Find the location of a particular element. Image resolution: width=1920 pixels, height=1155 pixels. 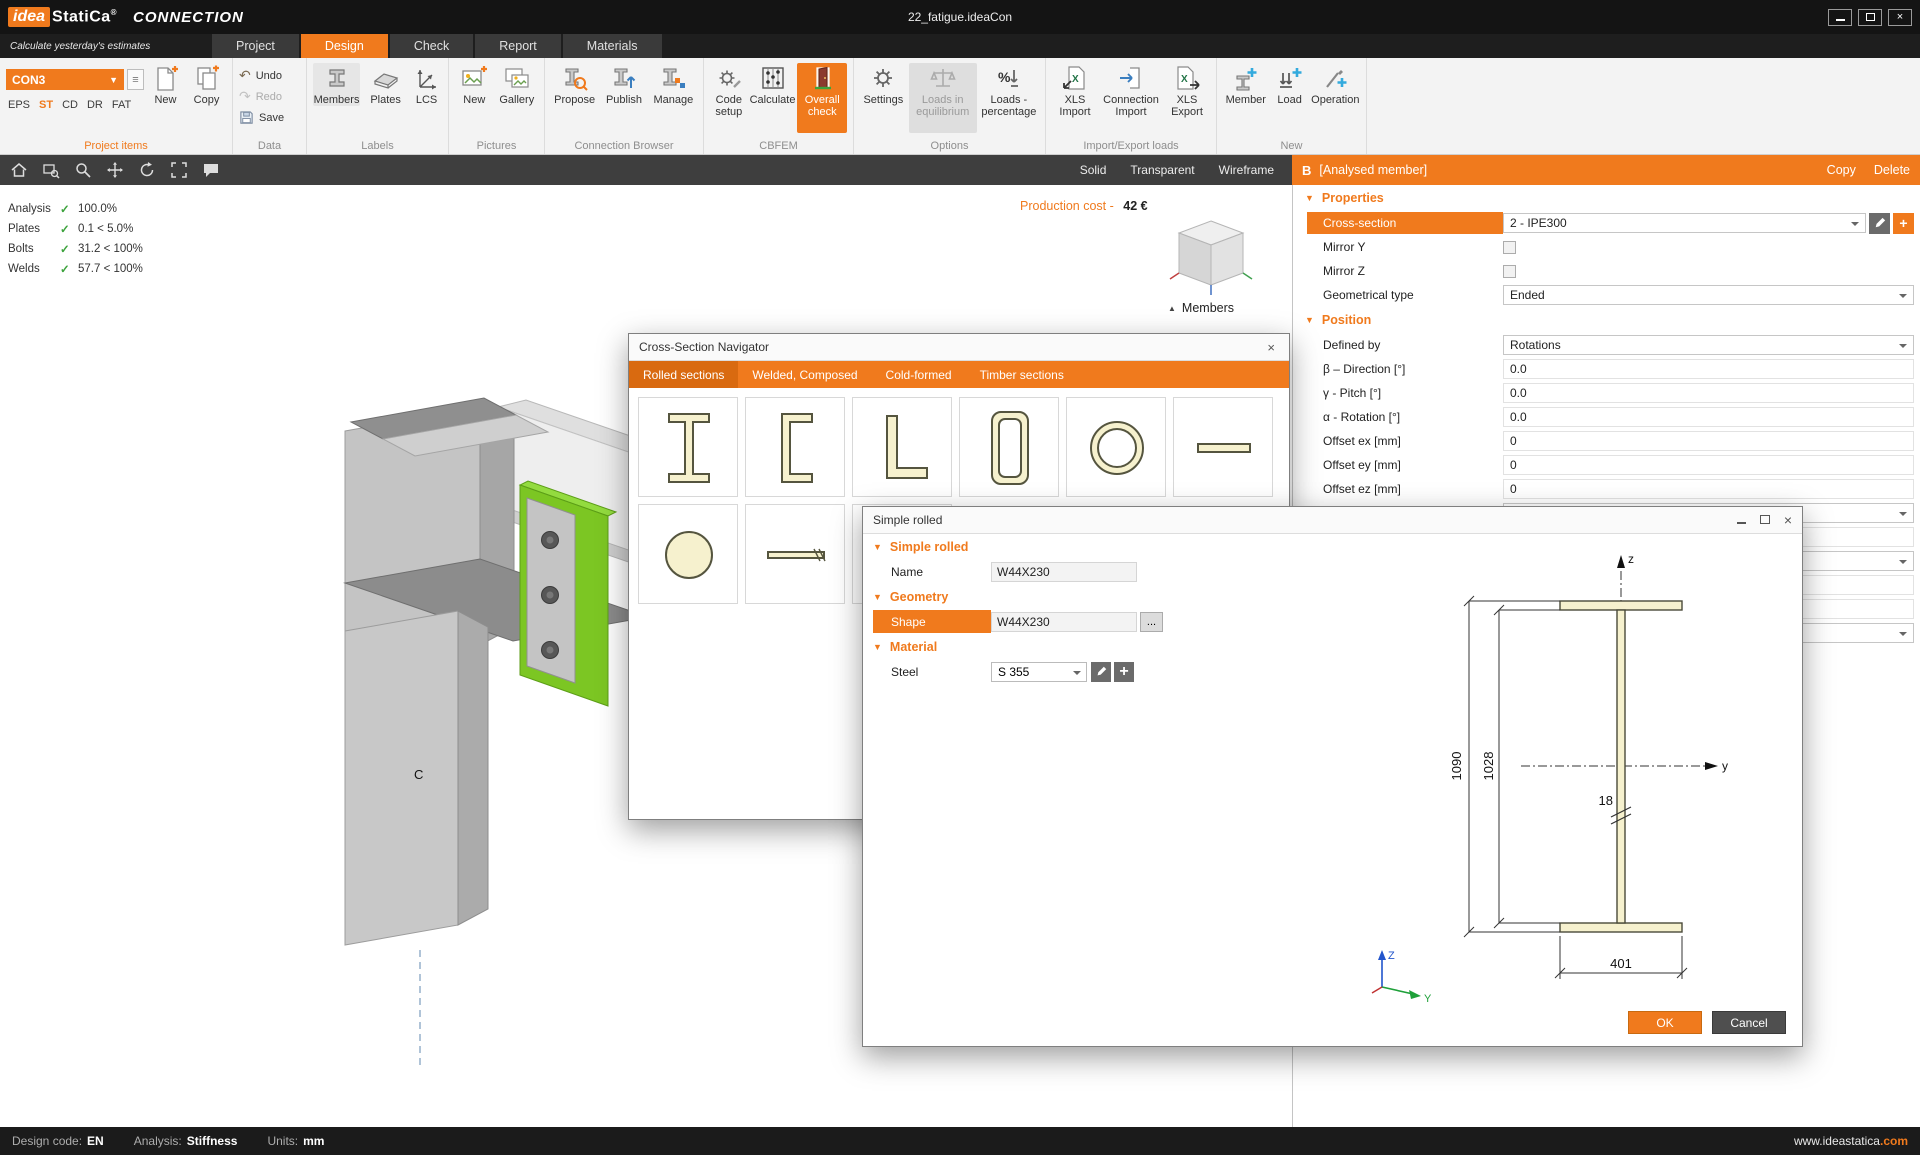

member-delete-button: Delete is located at coordinates (1892, 170).